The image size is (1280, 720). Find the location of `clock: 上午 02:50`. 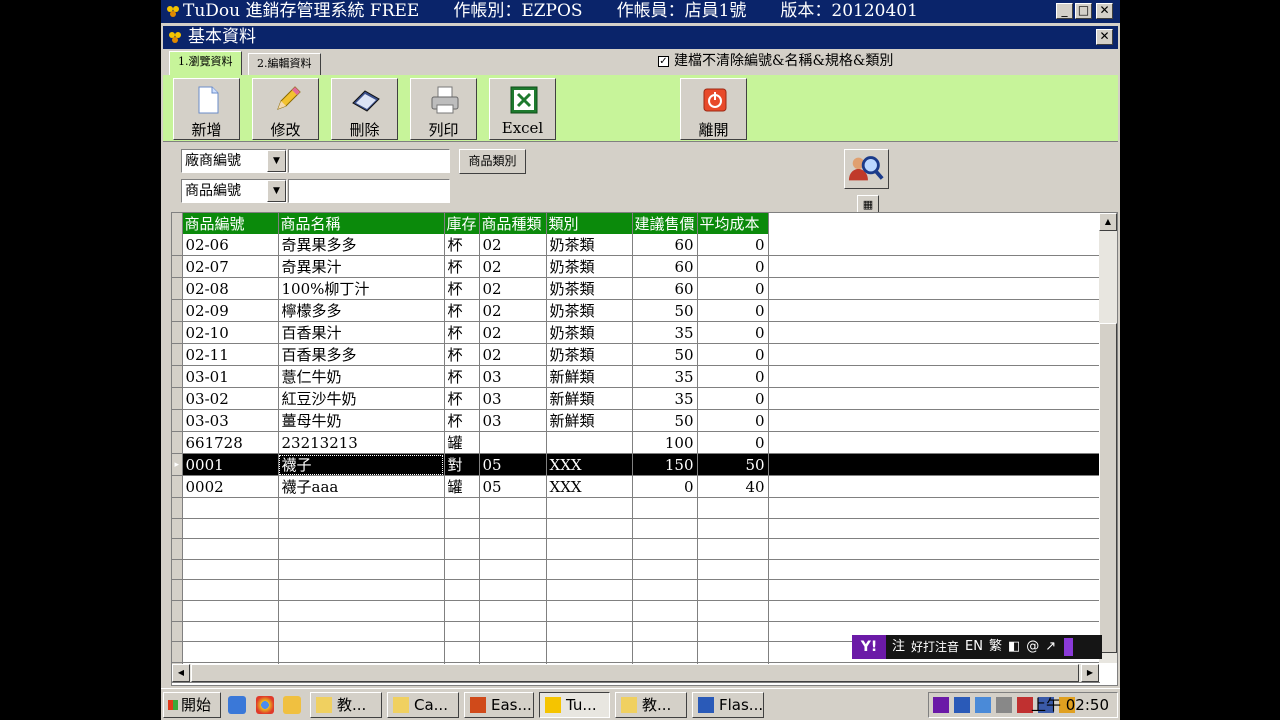

clock: 上午 02:50 is located at coordinates (1070, 705).